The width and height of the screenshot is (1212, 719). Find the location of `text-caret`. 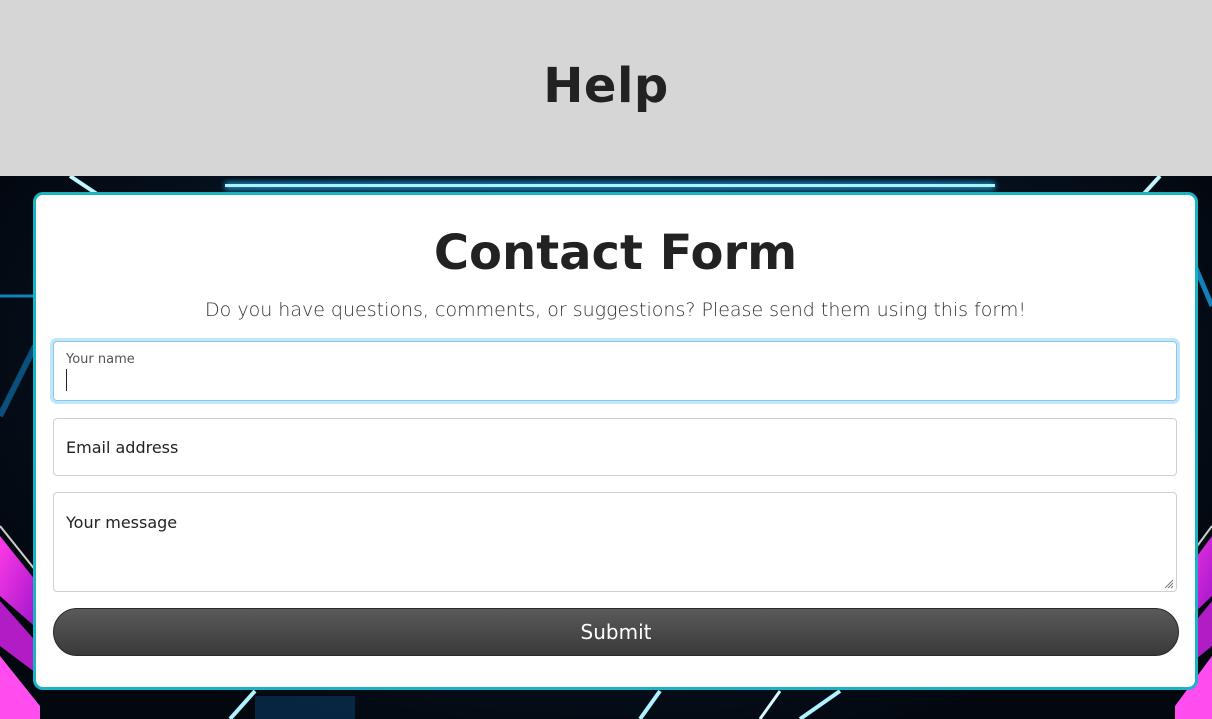

text-caret is located at coordinates (66, 380).